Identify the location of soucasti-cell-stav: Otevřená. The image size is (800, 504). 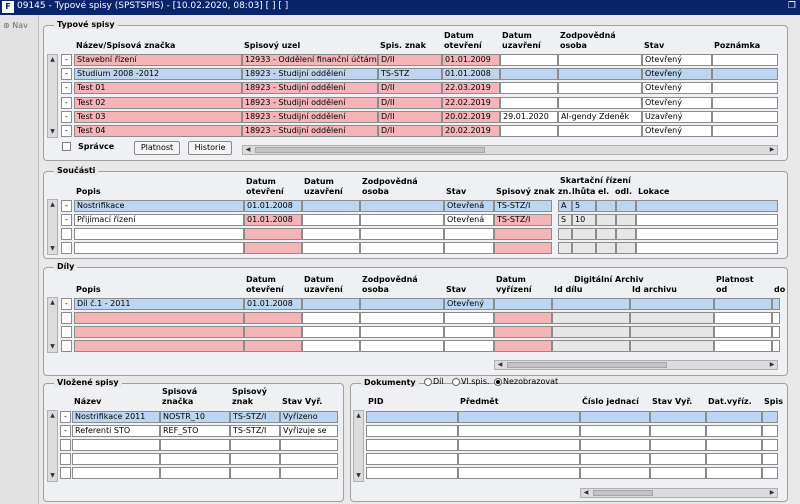
(469, 220).